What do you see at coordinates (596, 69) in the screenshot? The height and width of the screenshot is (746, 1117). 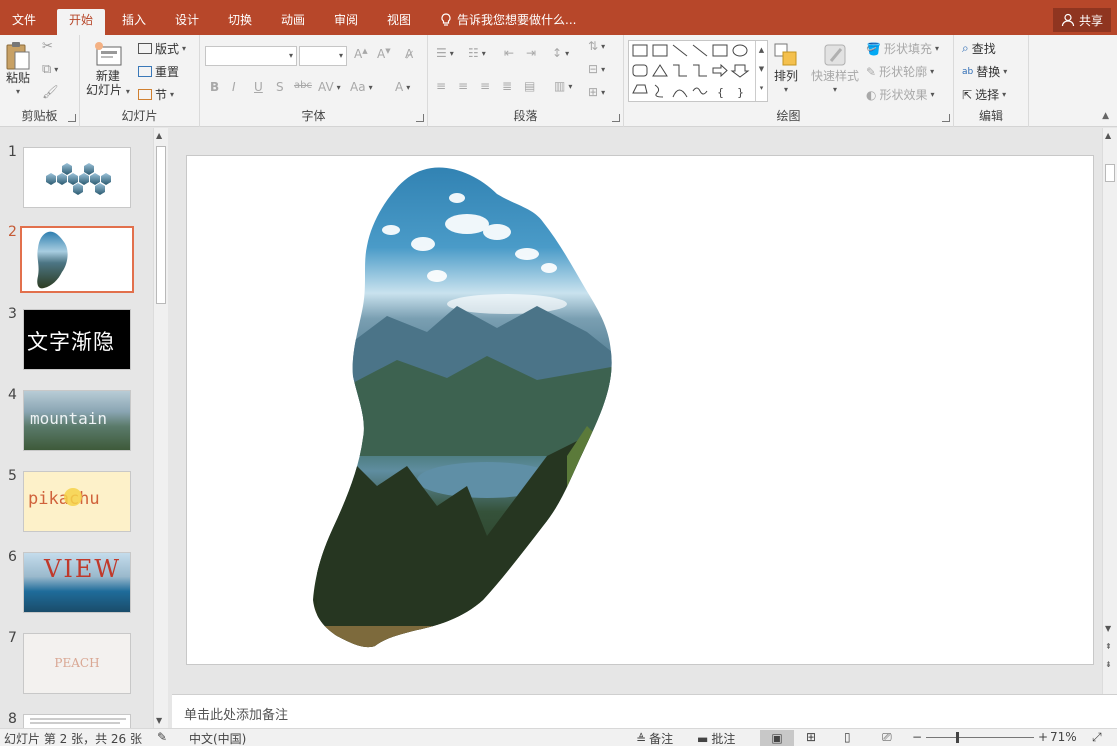 I see `align-text-button: ⊟ ▾` at bounding box center [596, 69].